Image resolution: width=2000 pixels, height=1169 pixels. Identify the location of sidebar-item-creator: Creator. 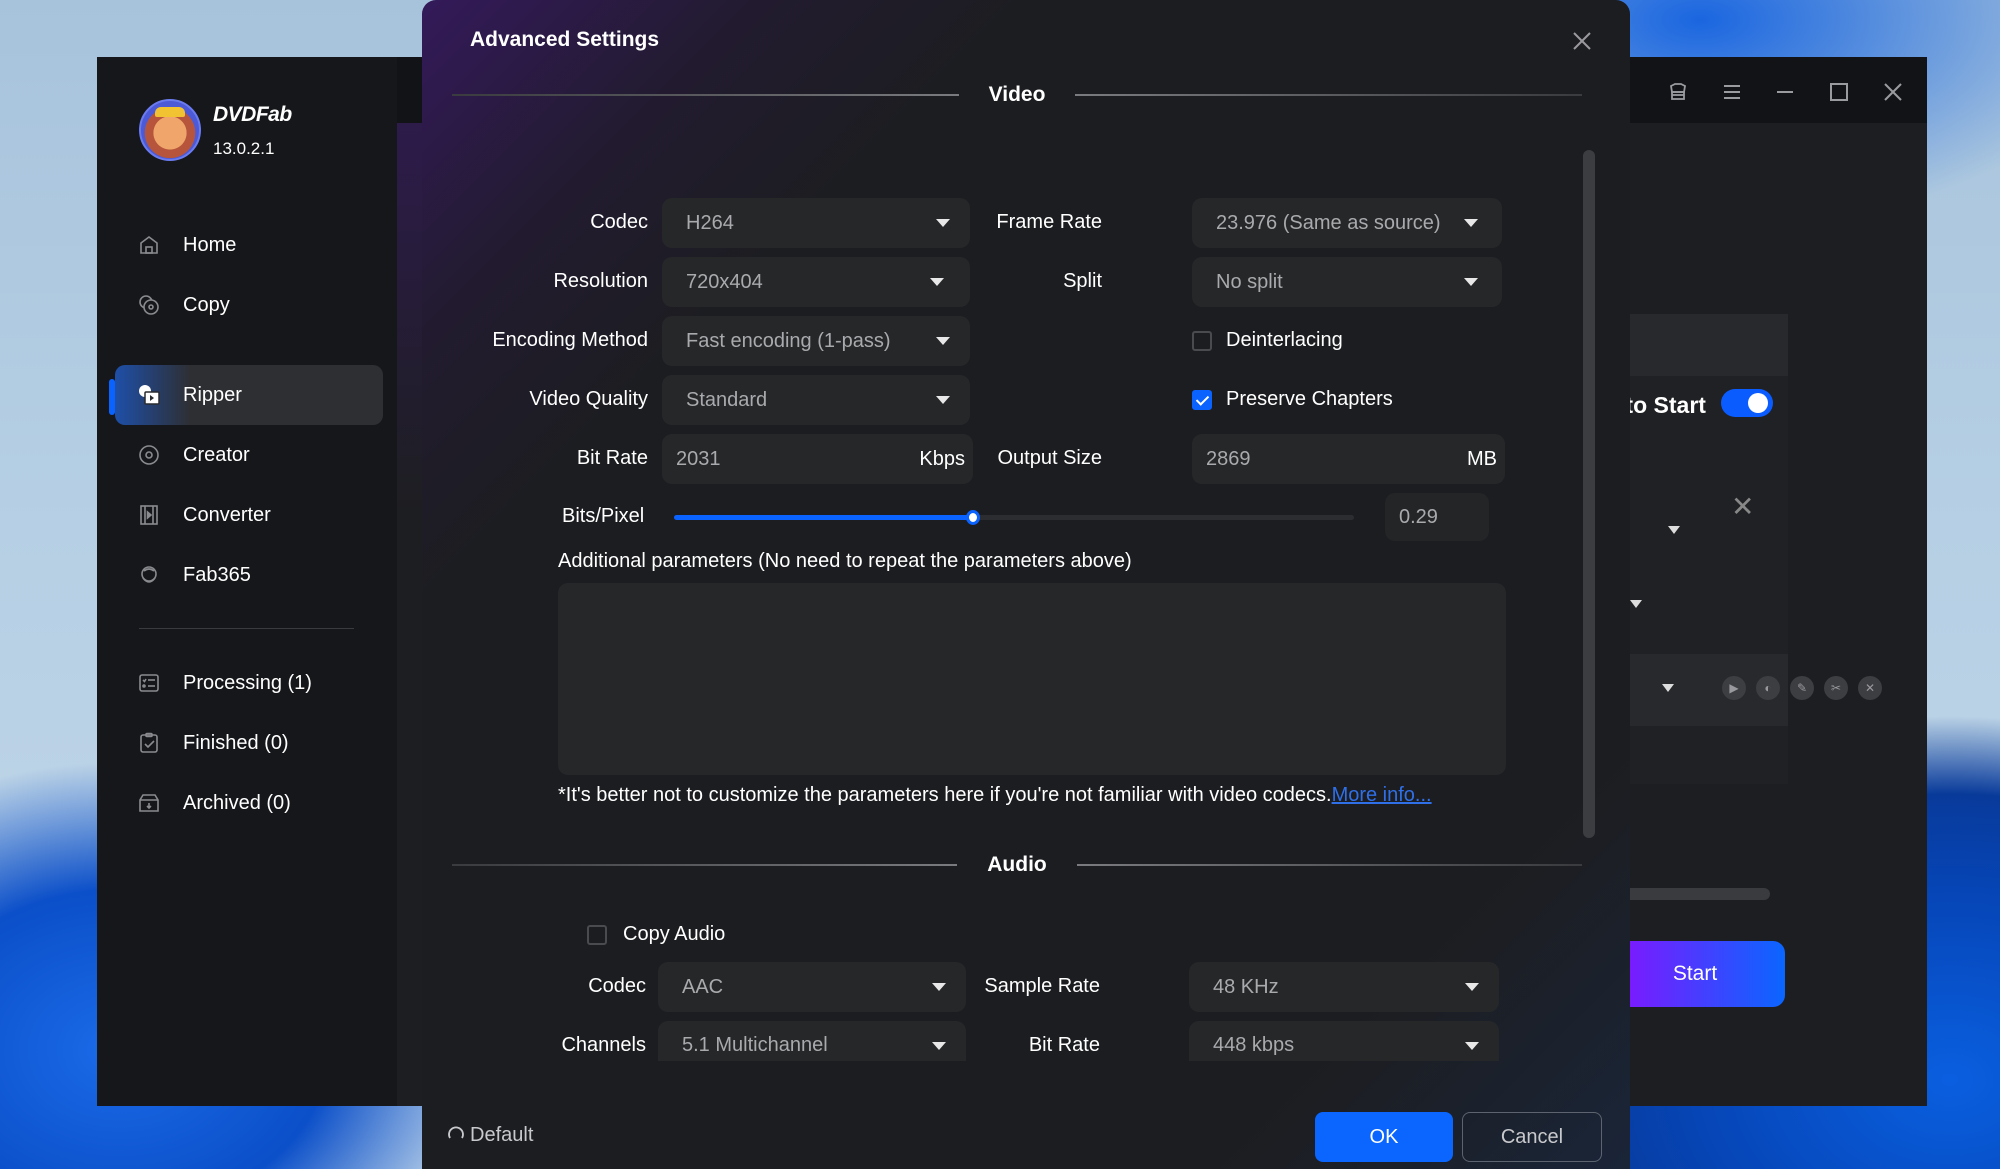
(249, 455).